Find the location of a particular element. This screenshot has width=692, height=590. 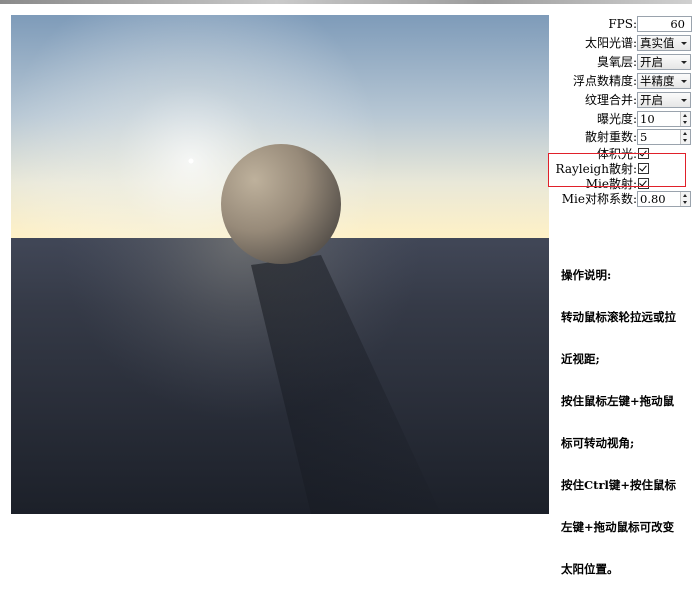

exposure-spinbox: 10 is located at coordinates (664, 119).